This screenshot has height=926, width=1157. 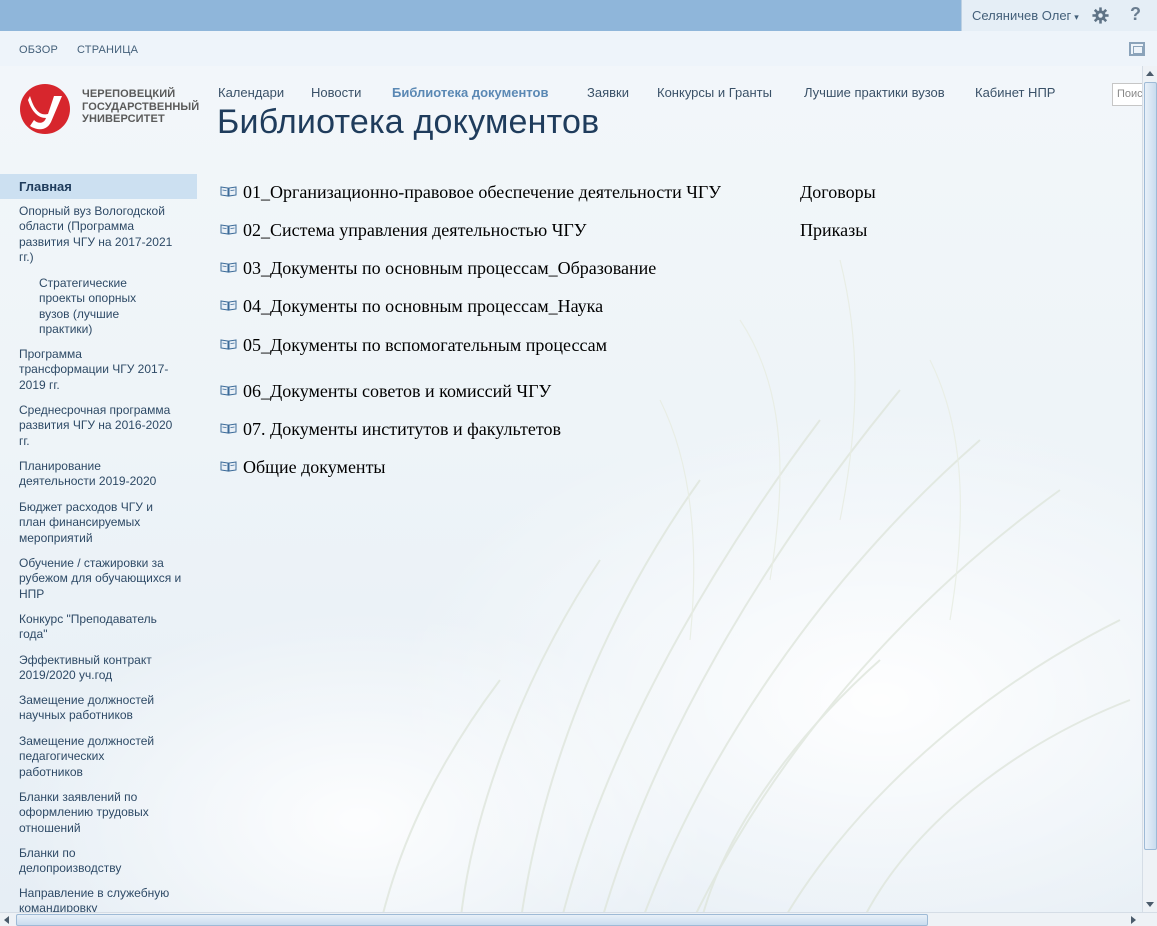 I want to click on vertical-scrollbar-thumb, so click(x=1150, y=466).